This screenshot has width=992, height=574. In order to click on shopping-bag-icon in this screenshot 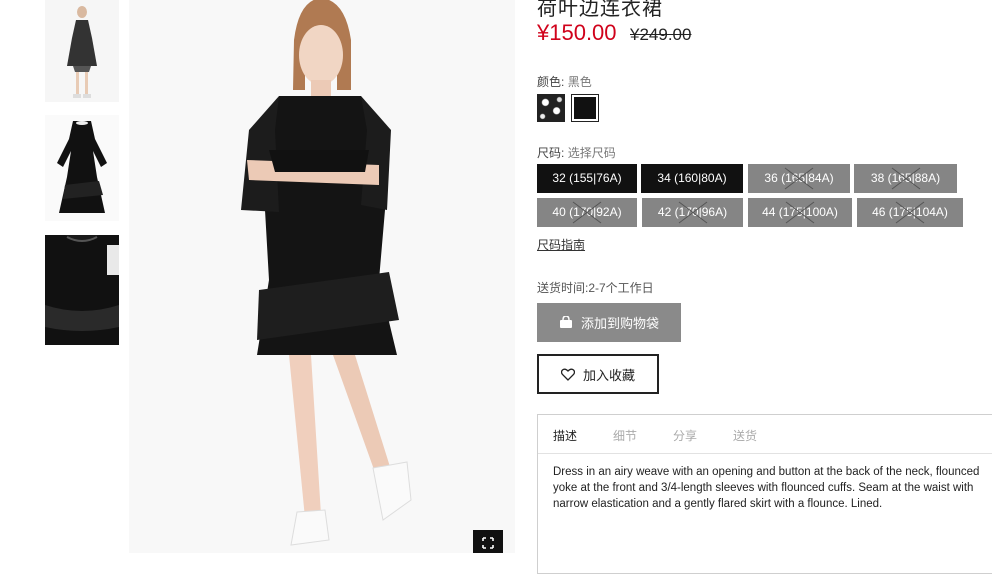, I will do `click(565, 322)`.